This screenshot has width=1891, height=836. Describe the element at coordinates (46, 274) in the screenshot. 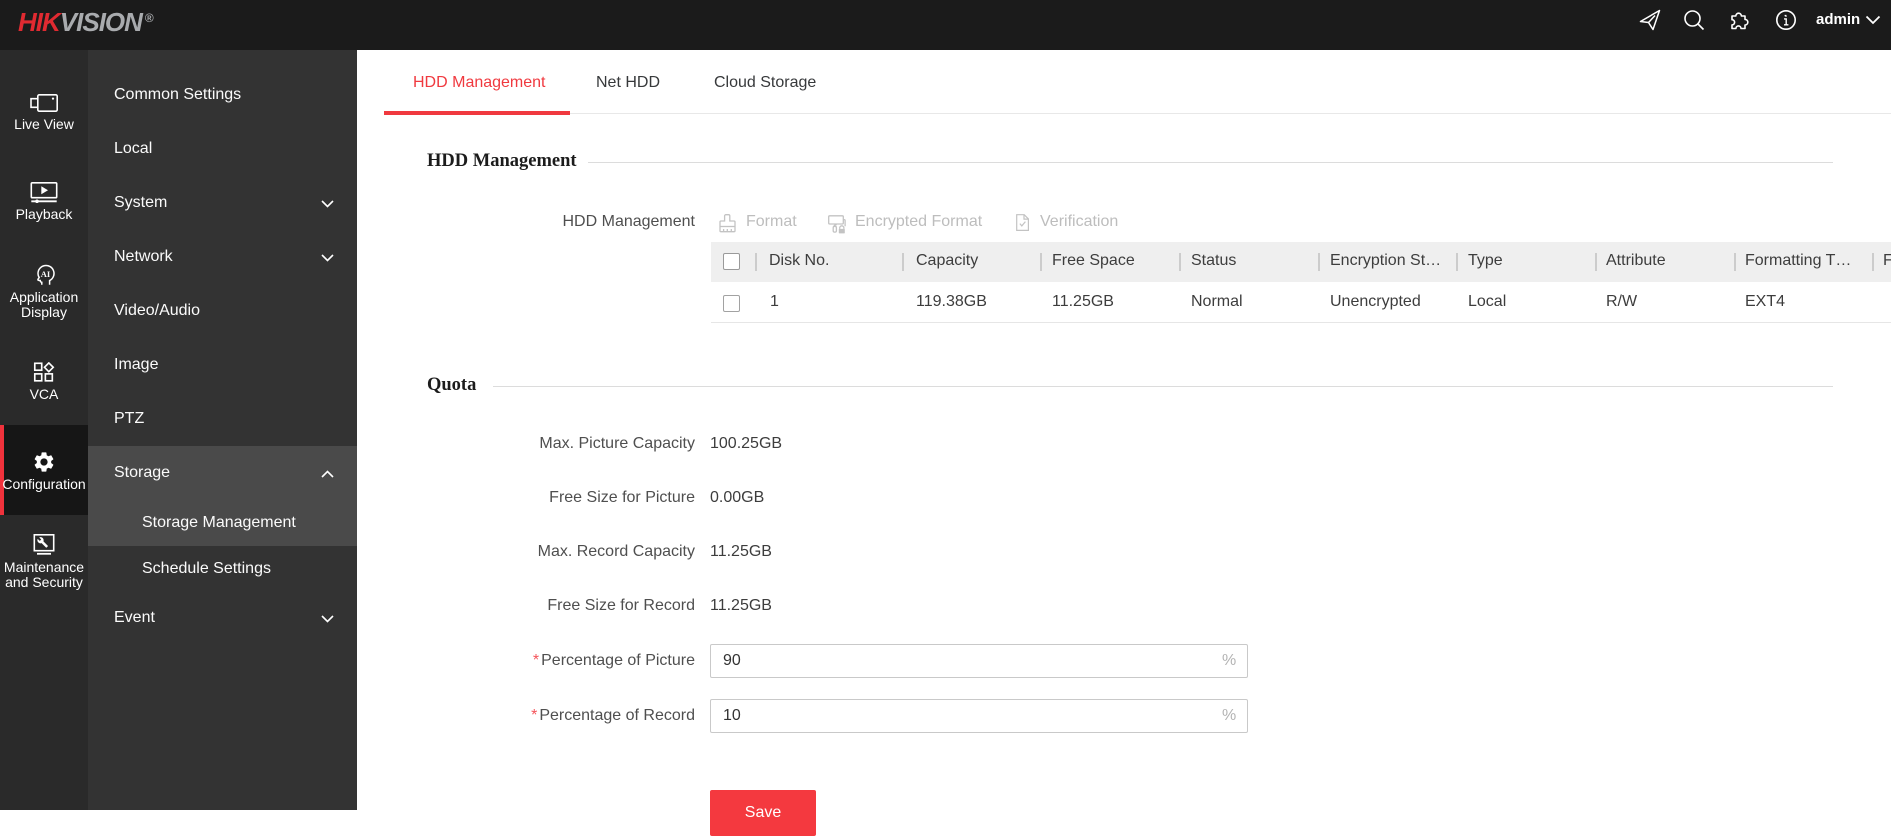

I see `svg-text: AI` at that location.